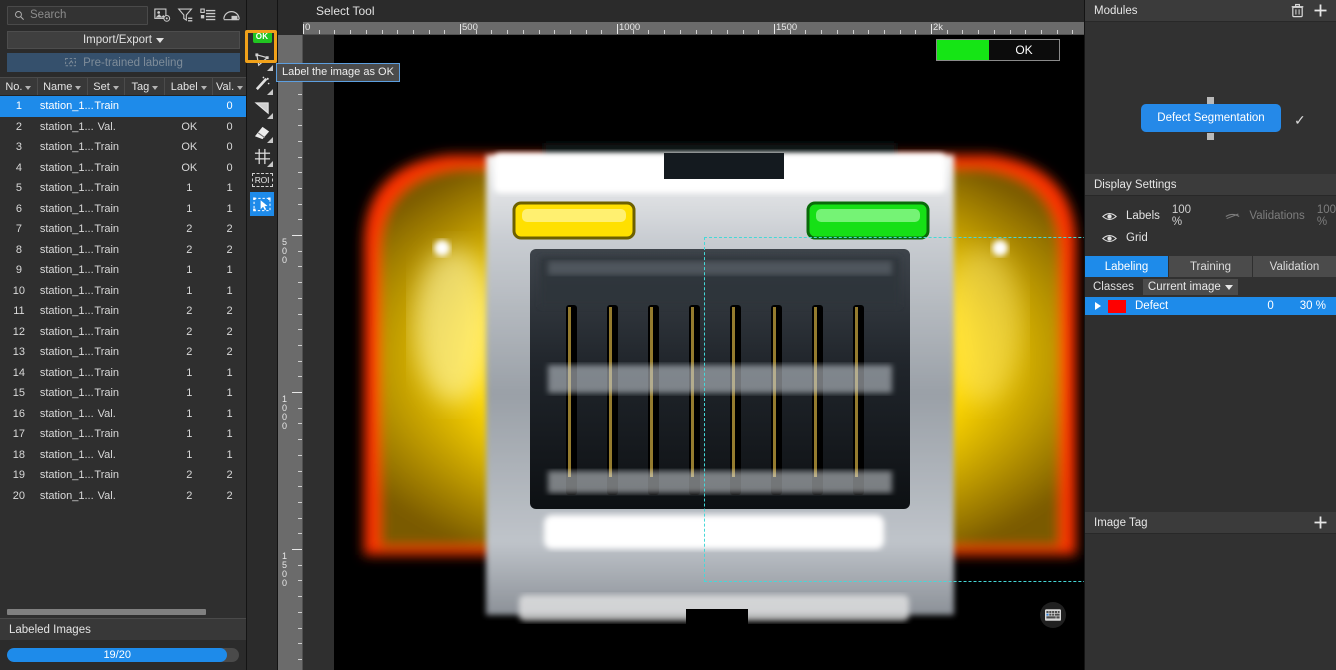 Image resolution: width=1336 pixels, height=670 pixels. I want to click on column-header-no: No., so click(19, 86).